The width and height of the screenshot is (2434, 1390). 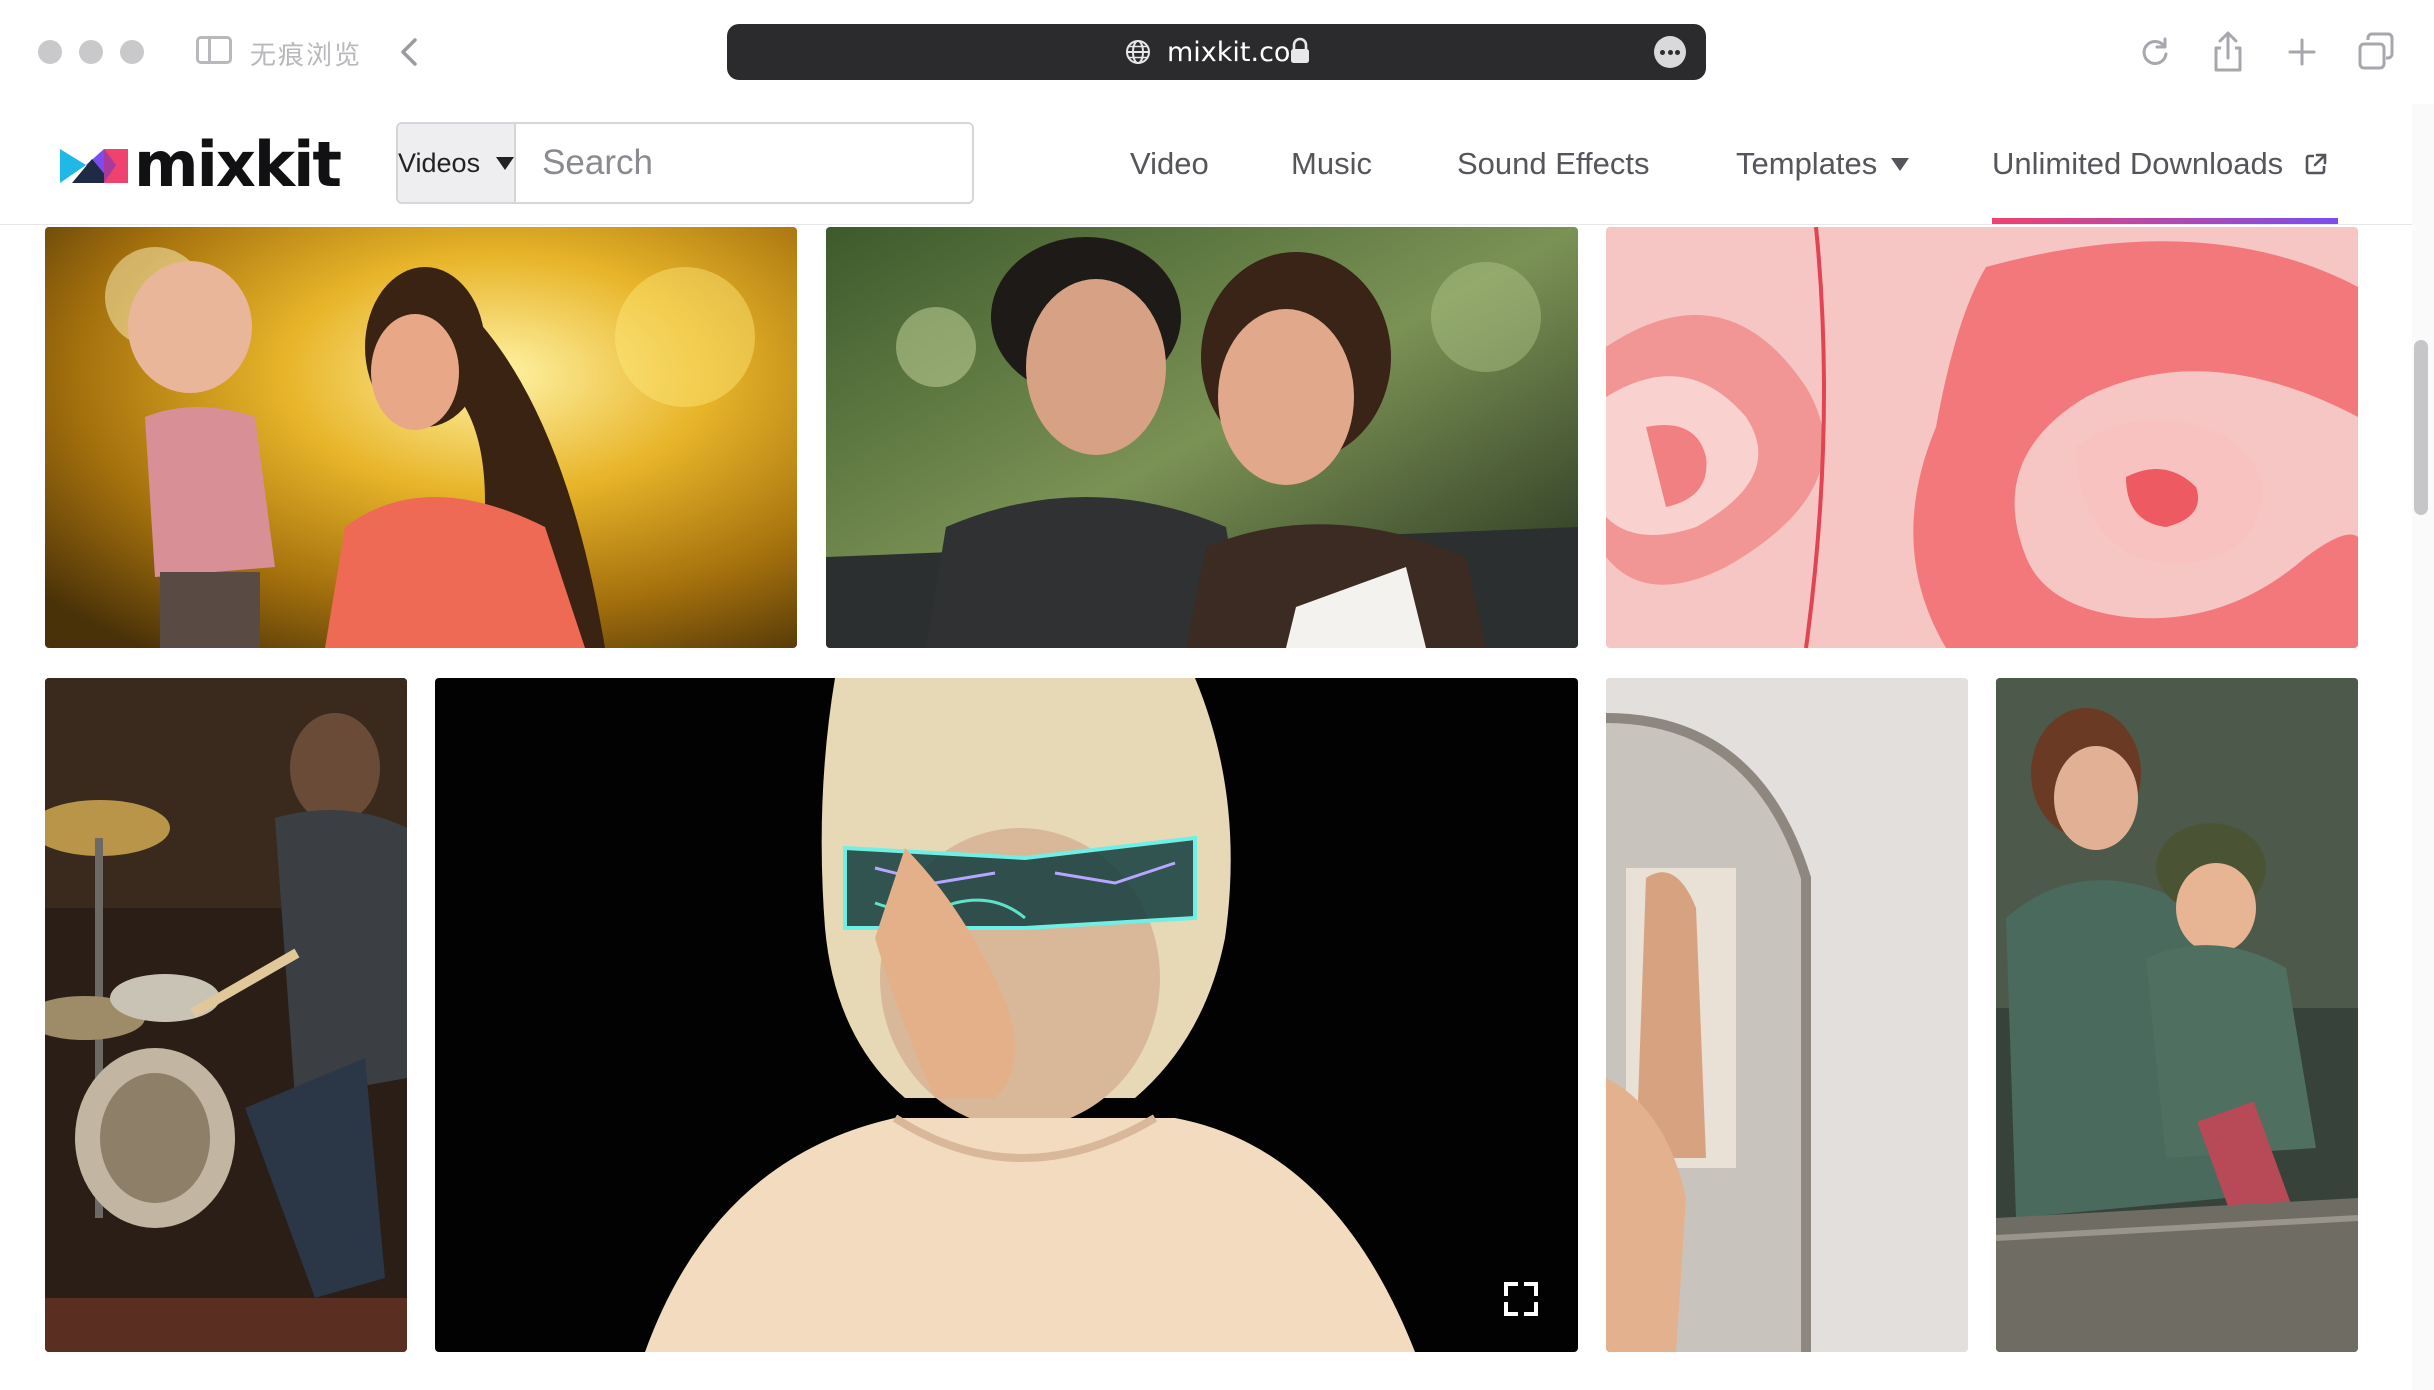 What do you see at coordinates (2165, 221) in the screenshot?
I see `active-nav-underline` at bounding box center [2165, 221].